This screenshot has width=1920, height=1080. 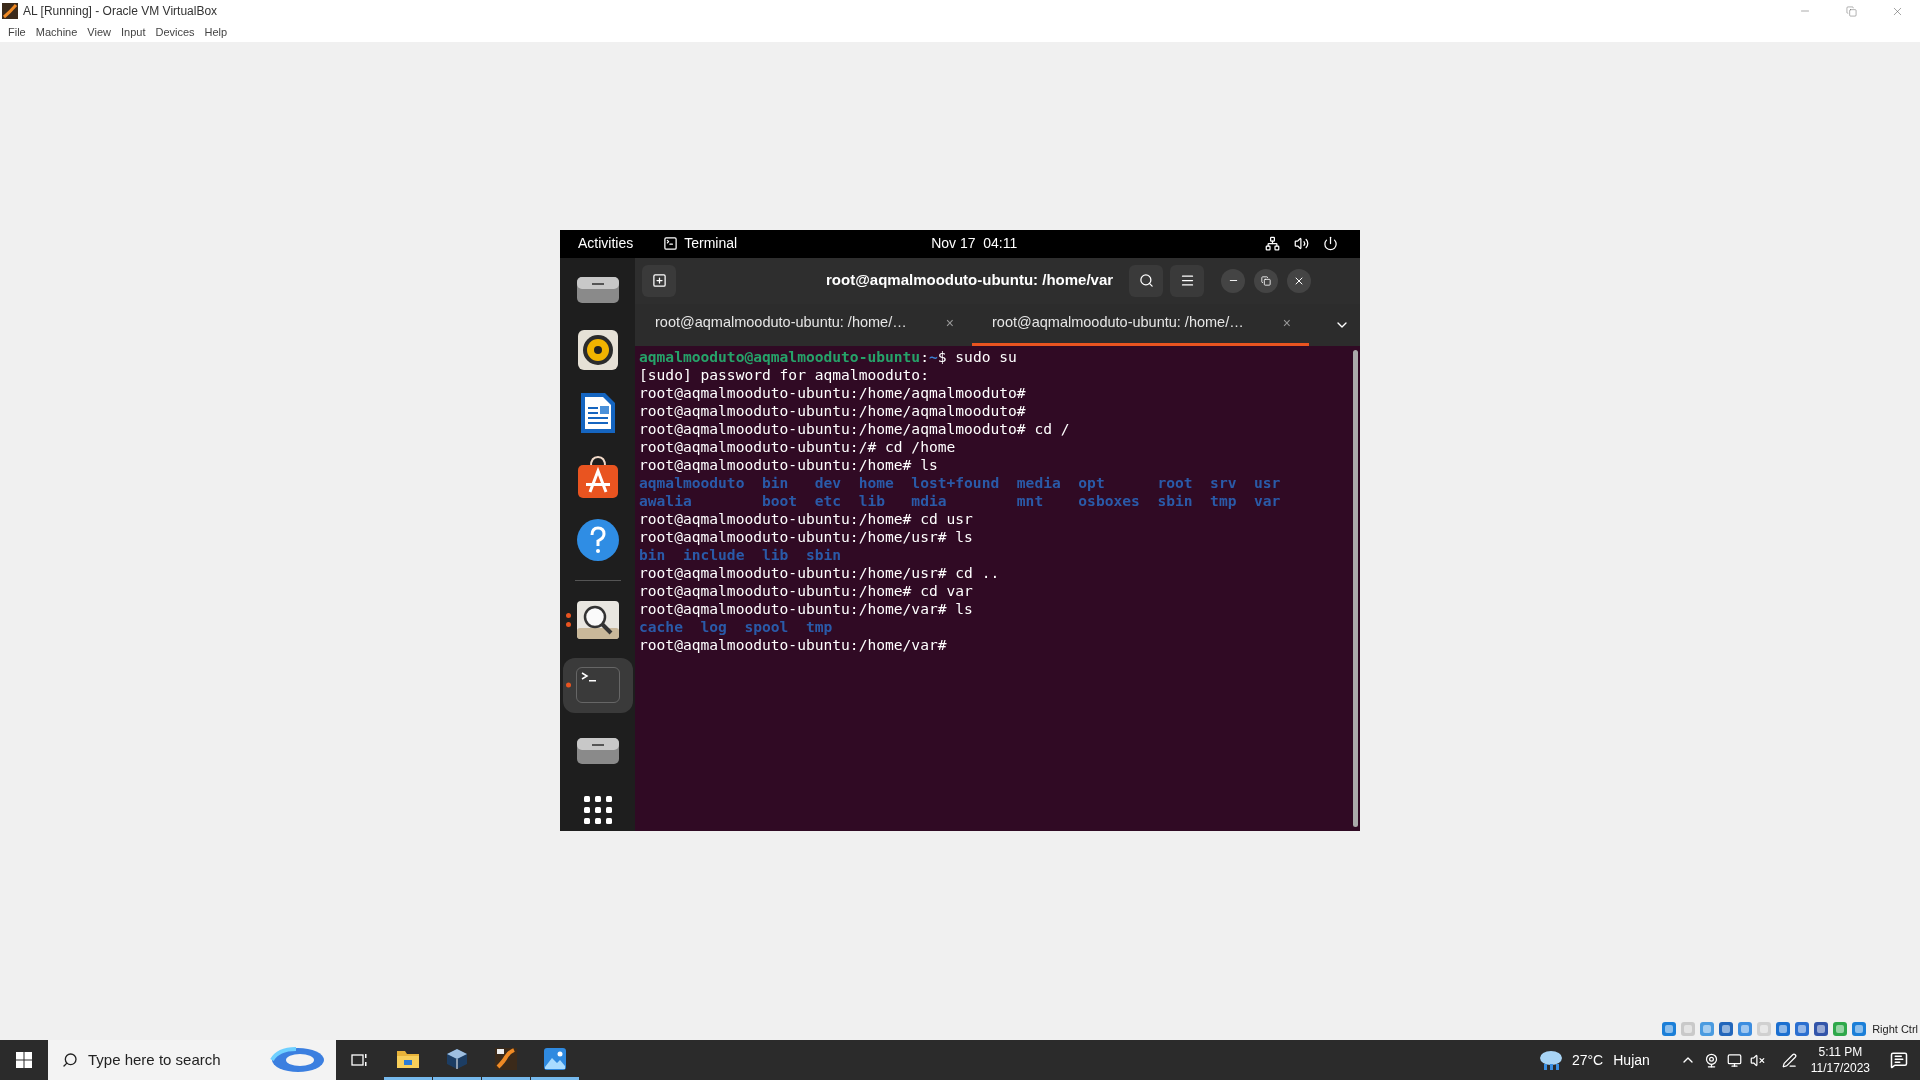 What do you see at coordinates (806, 536) in the screenshot?
I see `terminal-line: root@aqmalmooduto-ubuntu:/home/usr# ls` at bounding box center [806, 536].